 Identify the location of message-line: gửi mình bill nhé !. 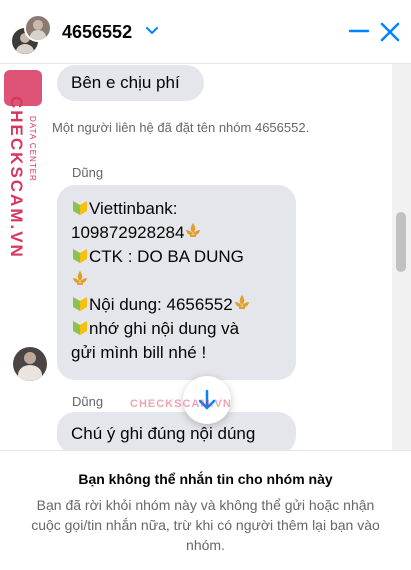
(139, 352).